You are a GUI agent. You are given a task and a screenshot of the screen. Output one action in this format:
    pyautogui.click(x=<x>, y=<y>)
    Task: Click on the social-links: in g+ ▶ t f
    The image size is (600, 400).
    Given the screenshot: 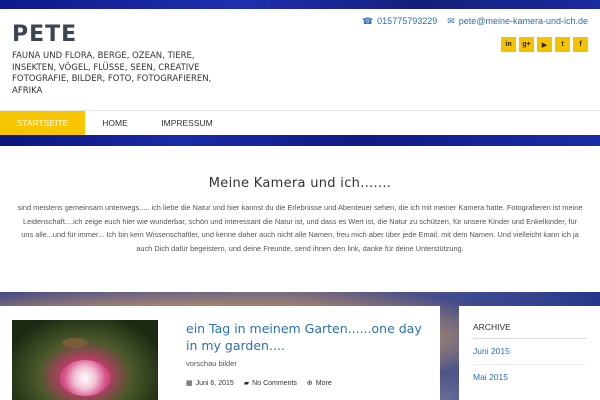 What is the action you would take?
    pyautogui.click(x=544, y=44)
    